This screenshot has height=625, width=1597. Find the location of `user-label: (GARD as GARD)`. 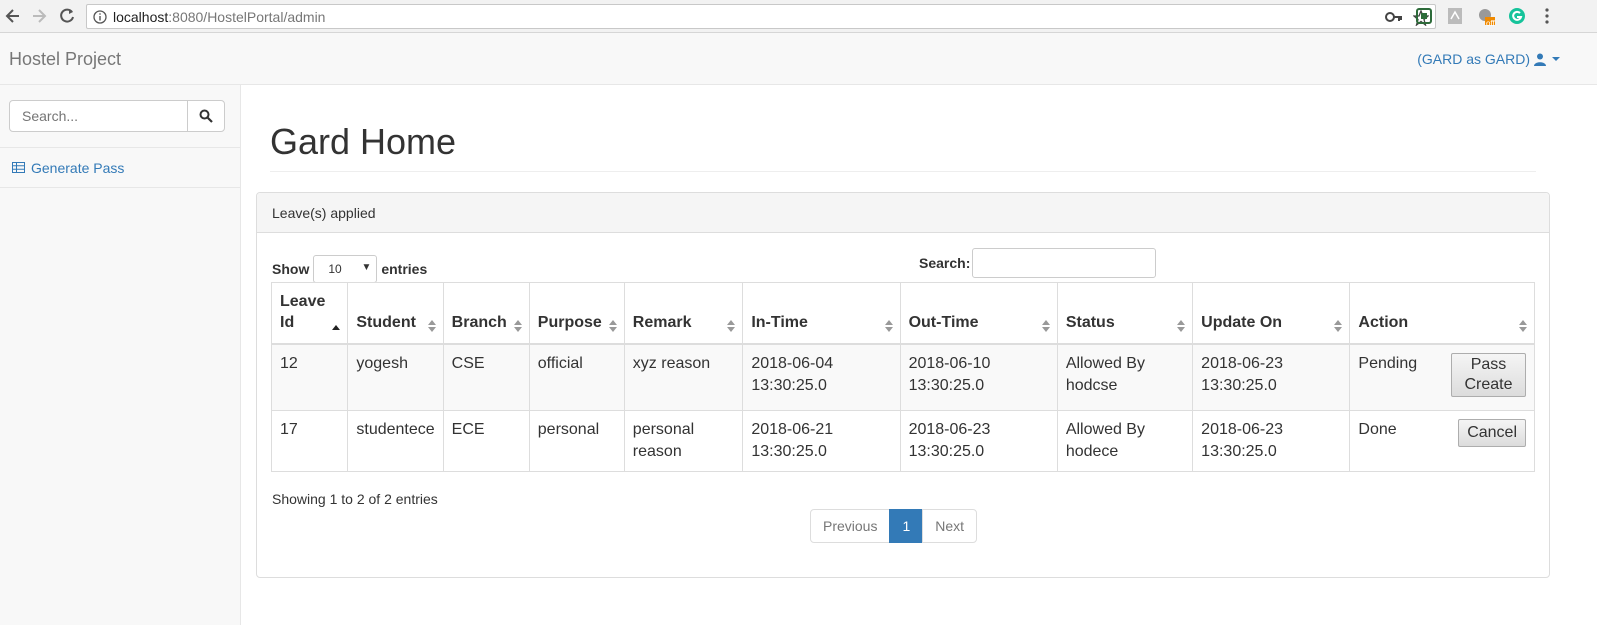

user-label: (GARD as GARD) is located at coordinates (1473, 59).